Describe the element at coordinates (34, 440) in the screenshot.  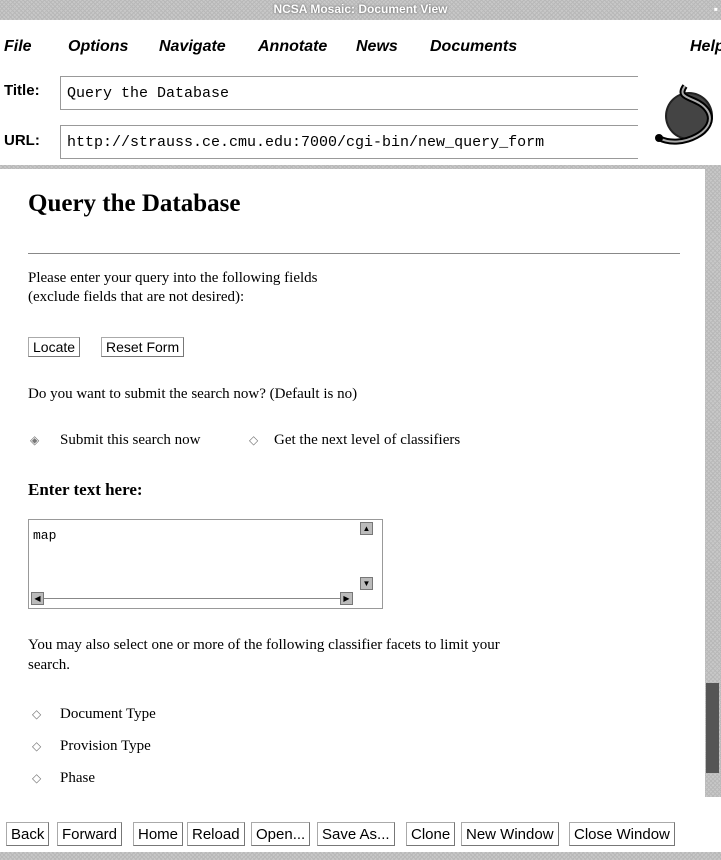
I see `submit-now-radio-icon: ◈` at that location.